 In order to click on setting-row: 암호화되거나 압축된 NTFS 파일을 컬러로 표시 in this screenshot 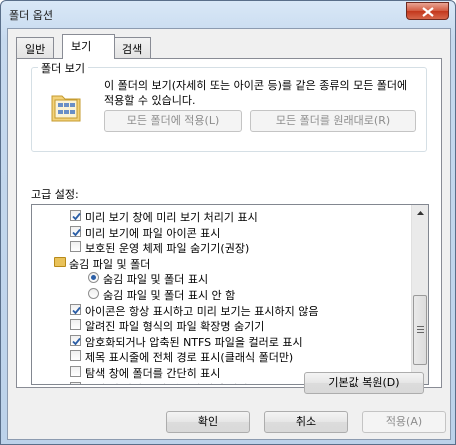, I will do `click(222, 341)`.